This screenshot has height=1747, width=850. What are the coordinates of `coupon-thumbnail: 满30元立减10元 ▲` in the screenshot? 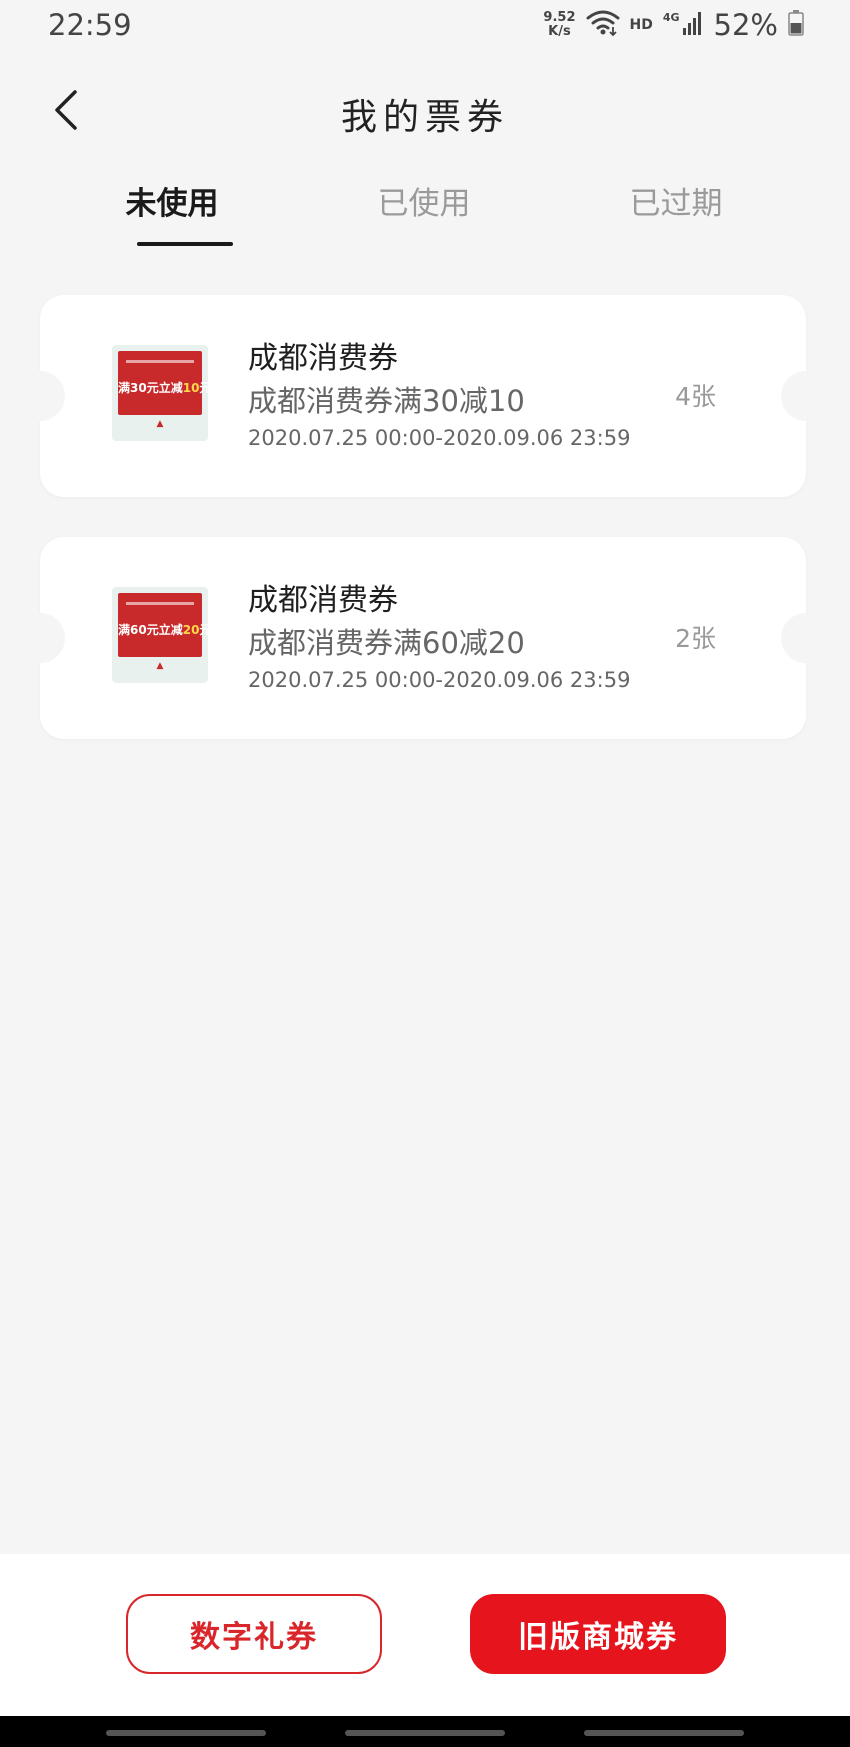 It's located at (160, 393).